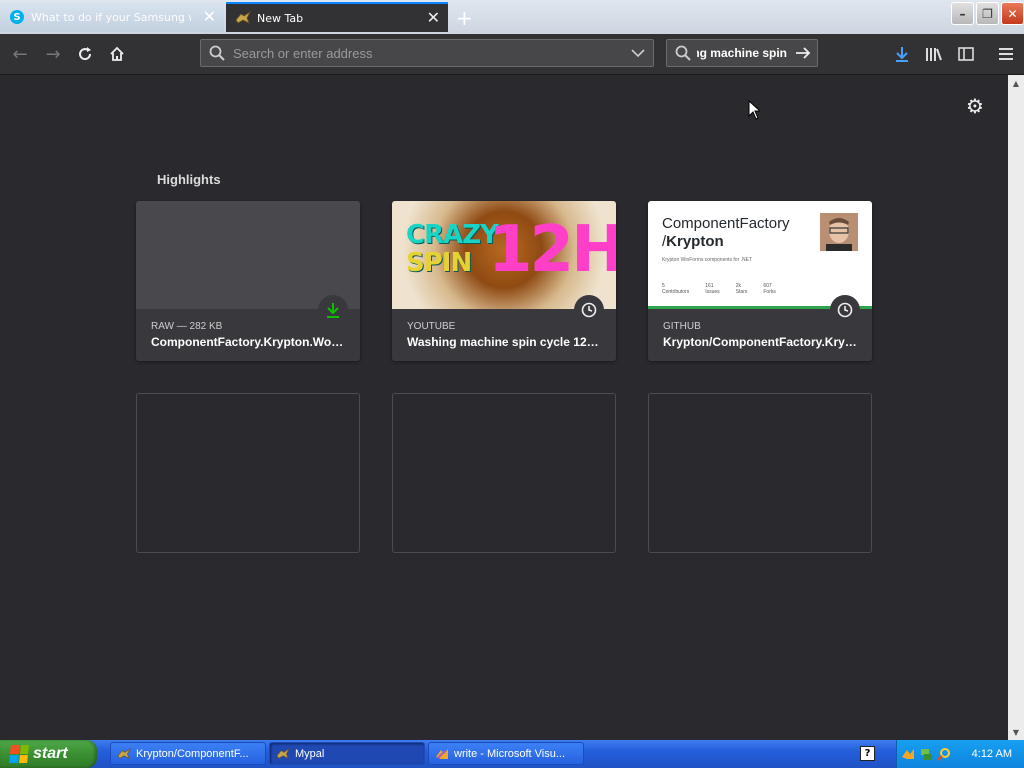 The image size is (1024, 768). What do you see at coordinates (726, 223) in the screenshot?
I see `gh-owner: ComponentFactory` at bounding box center [726, 223].